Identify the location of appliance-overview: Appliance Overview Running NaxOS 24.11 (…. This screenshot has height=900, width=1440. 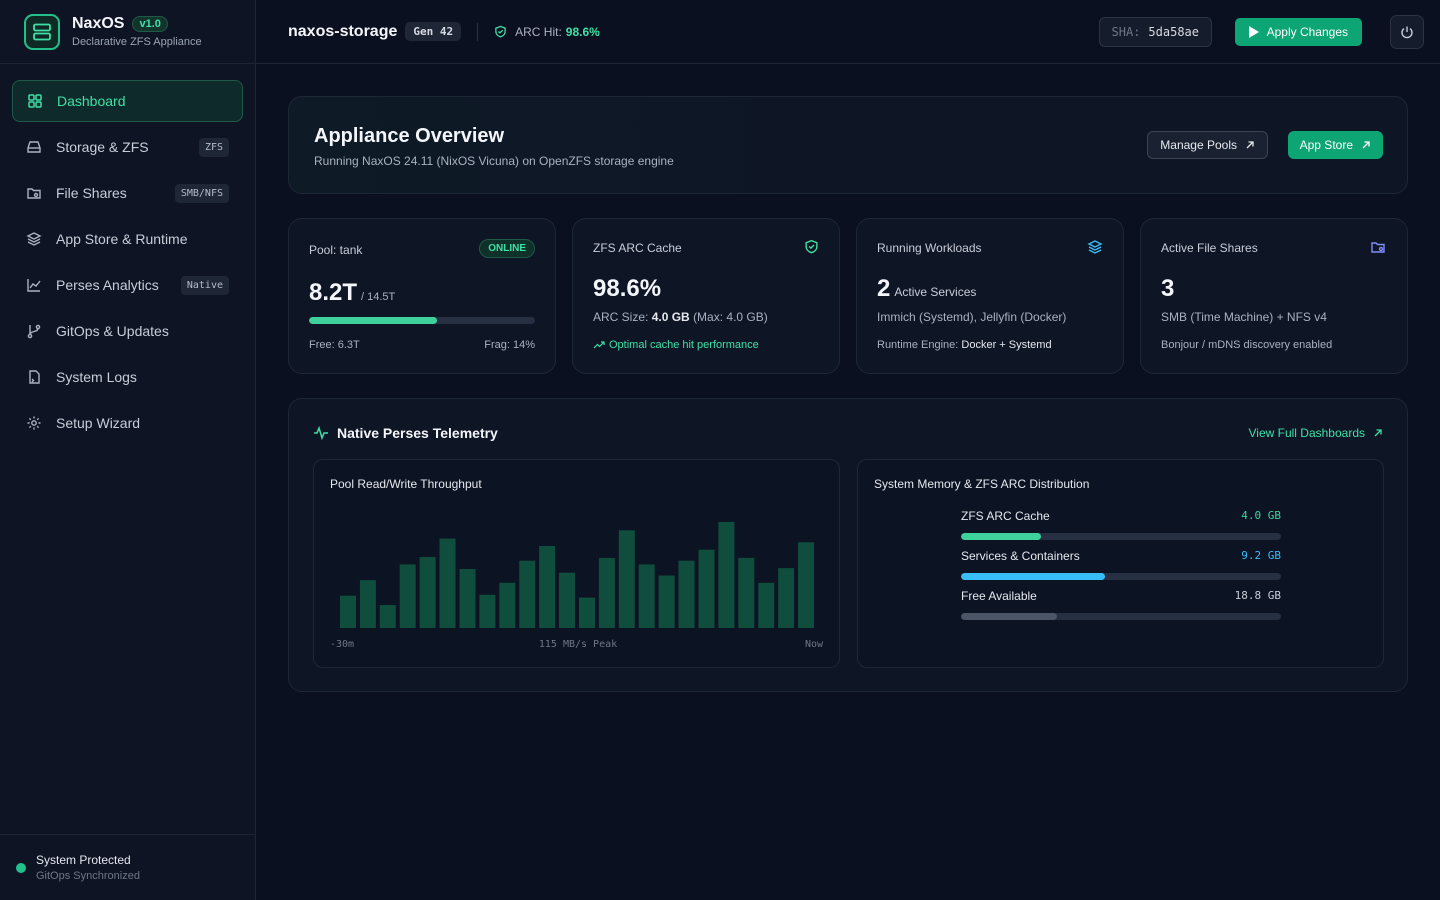
(848, 145).